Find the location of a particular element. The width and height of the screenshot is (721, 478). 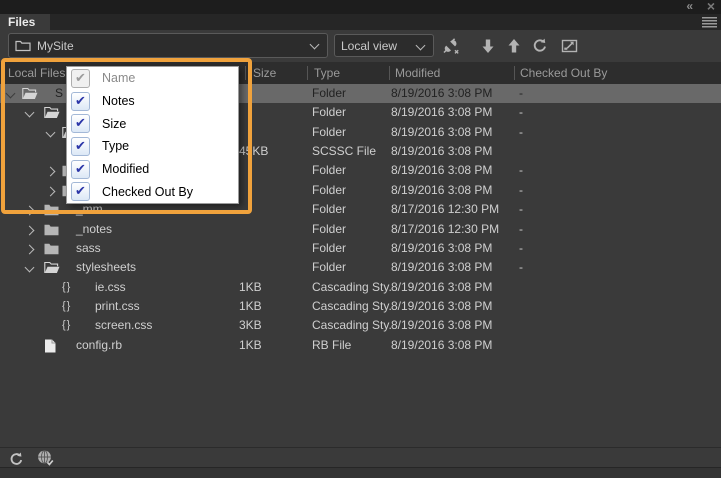

collapse-panel-icon: « is located at coordinates (689, 6).